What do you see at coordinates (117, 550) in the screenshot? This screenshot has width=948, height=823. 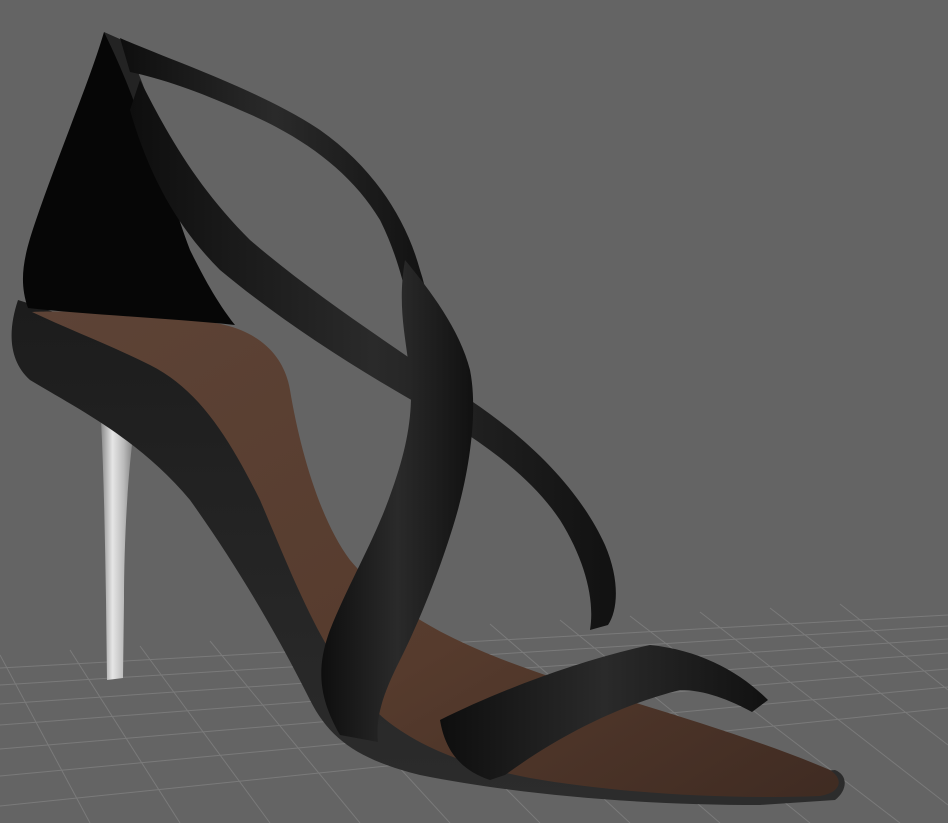 I see `heel-stiletto` at bounding box center [117, 550].